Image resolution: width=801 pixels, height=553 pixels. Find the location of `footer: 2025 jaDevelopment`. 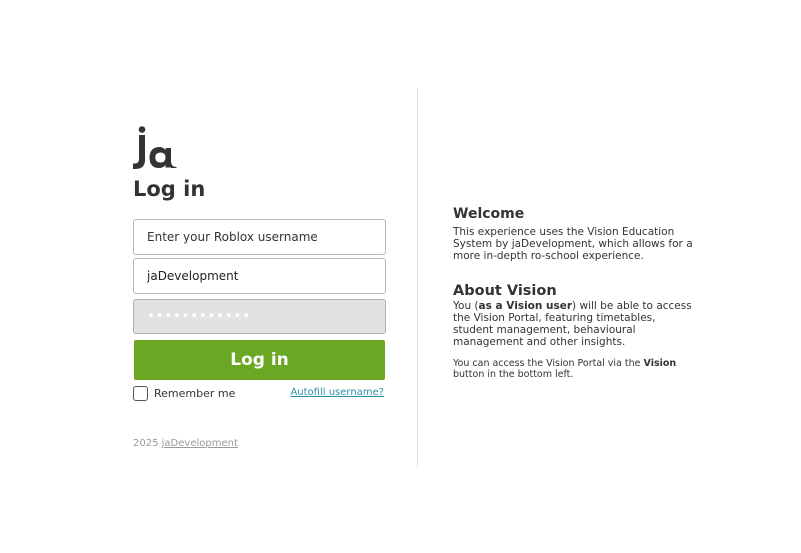

footer: 2025 jaDevelopment is located at coordinates (185, 443).